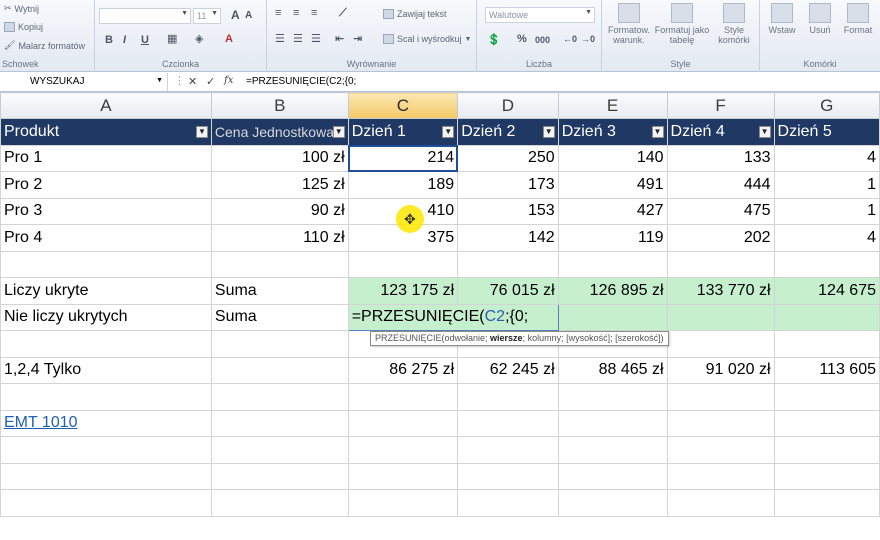  Describe the element at coordinates (826, 238) in the screenshot. I see `value-cell: 4` at that location.